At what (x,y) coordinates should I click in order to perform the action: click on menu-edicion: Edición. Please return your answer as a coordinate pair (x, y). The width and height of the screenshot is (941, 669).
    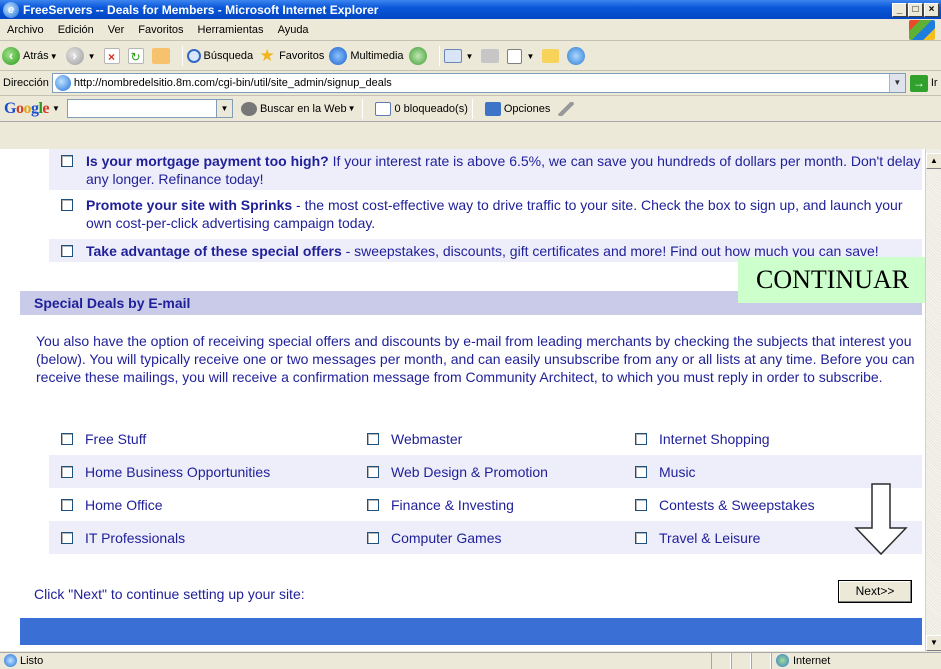
    Looking at the image, I should click on (76, 30).